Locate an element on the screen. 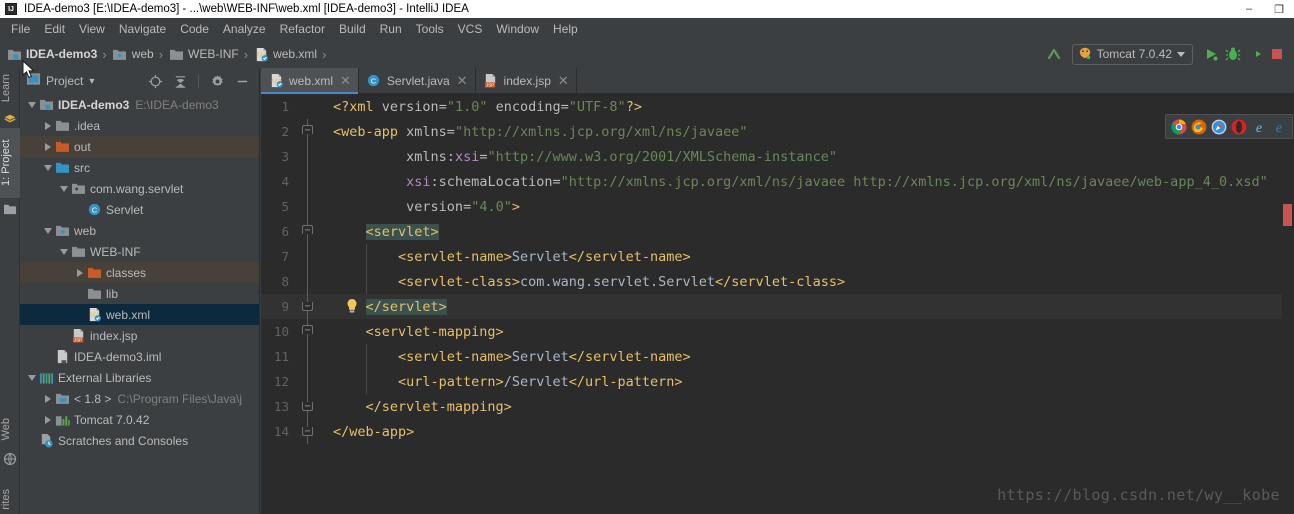 Image resolution: width=1294 pixels, height=514 pixels. tree-node-web: web is located at coordinates (139, 230).